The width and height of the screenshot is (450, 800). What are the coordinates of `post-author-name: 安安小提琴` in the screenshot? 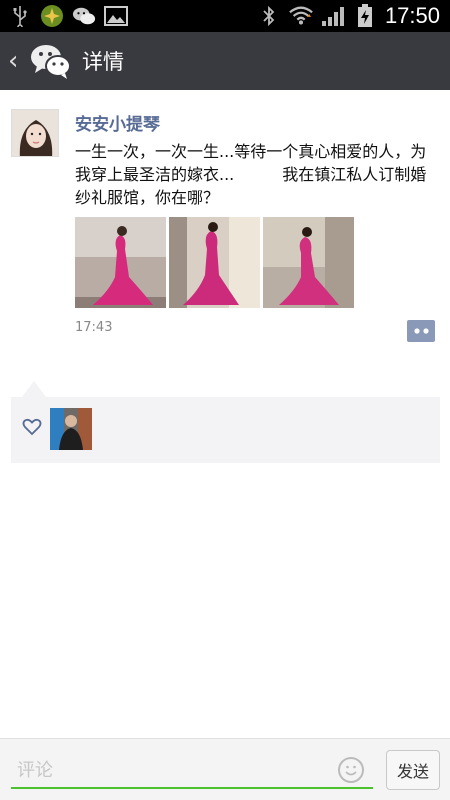 It's located at (117, 122).